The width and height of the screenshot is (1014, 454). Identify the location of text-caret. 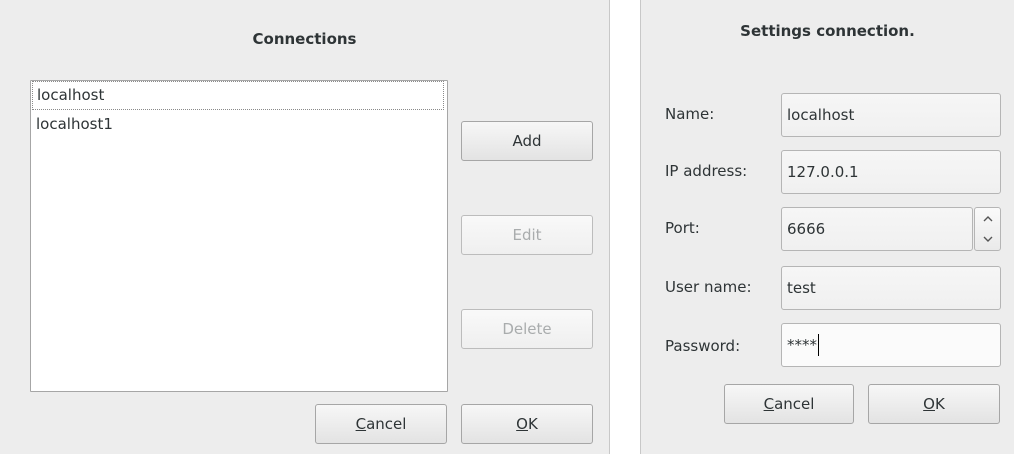
(818, 345).